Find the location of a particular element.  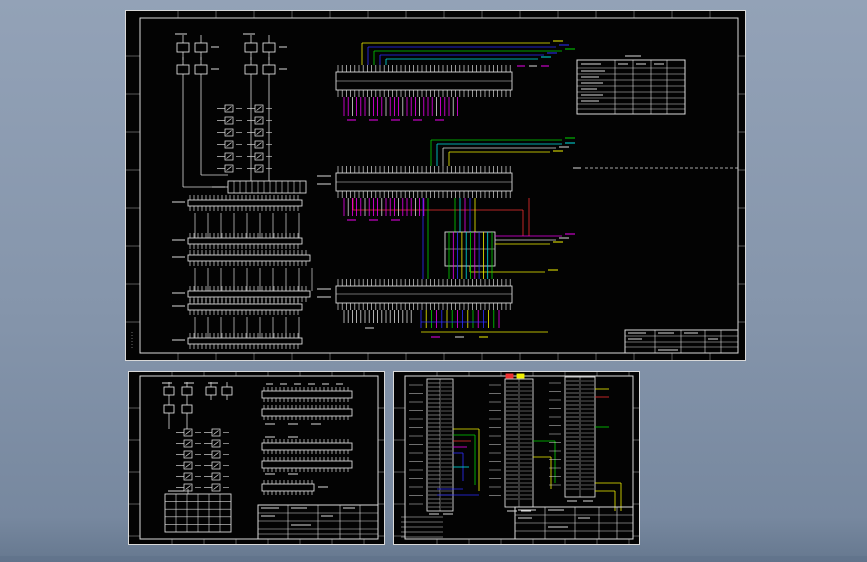

drawing-sheet-bottom-left is located at coordinates (256, 458).